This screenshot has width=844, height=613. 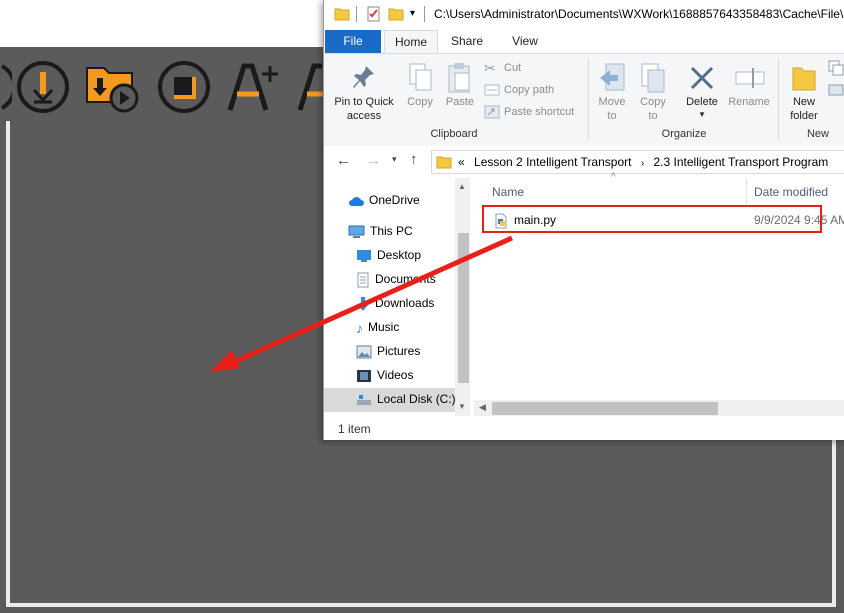 What do you see at coordinates (817, 134) in the screenshot?
I see `new-group-label: New` at bounding box center [817, 134].